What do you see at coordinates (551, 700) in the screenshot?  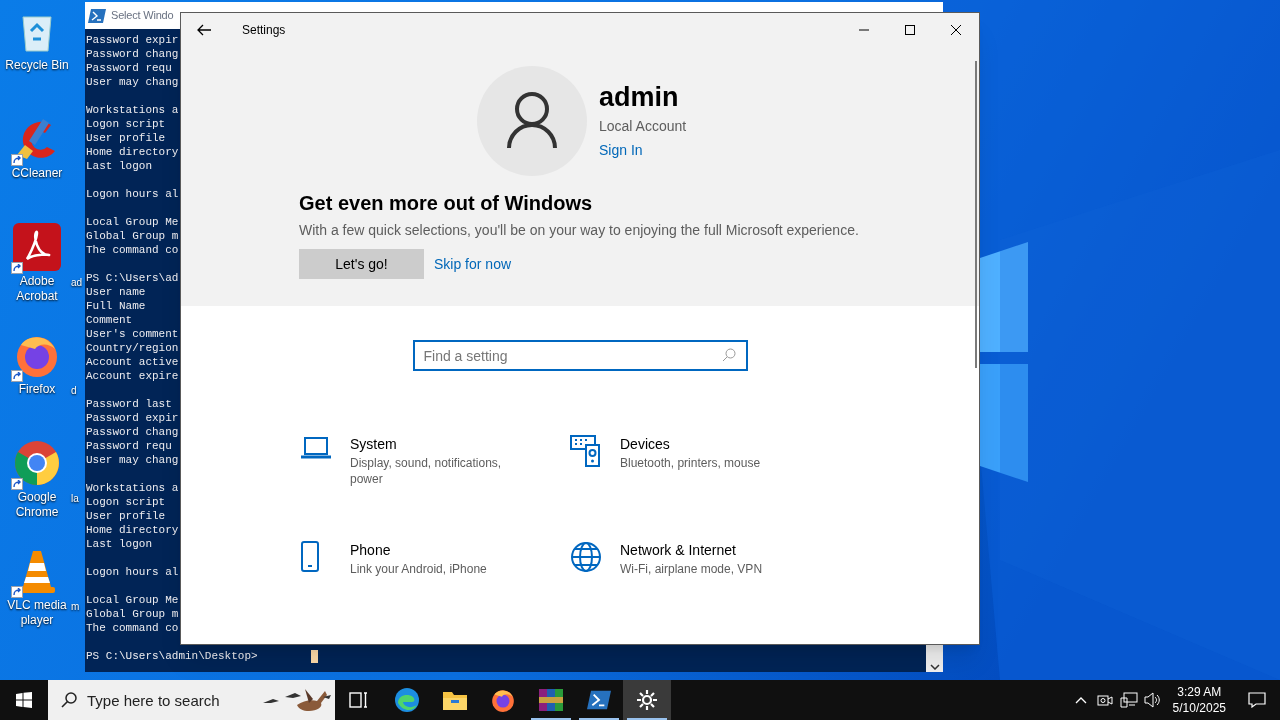 I see `stacked-books-icon` at bounding box center [551, 700].